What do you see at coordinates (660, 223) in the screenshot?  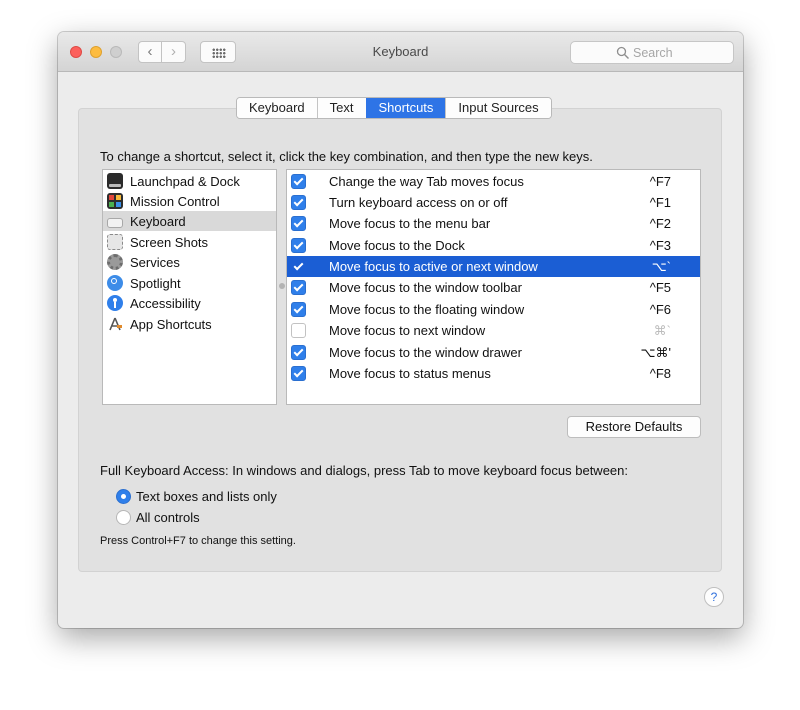 I see `shortcut-key: ^F2` at bounding box center [660, 223].